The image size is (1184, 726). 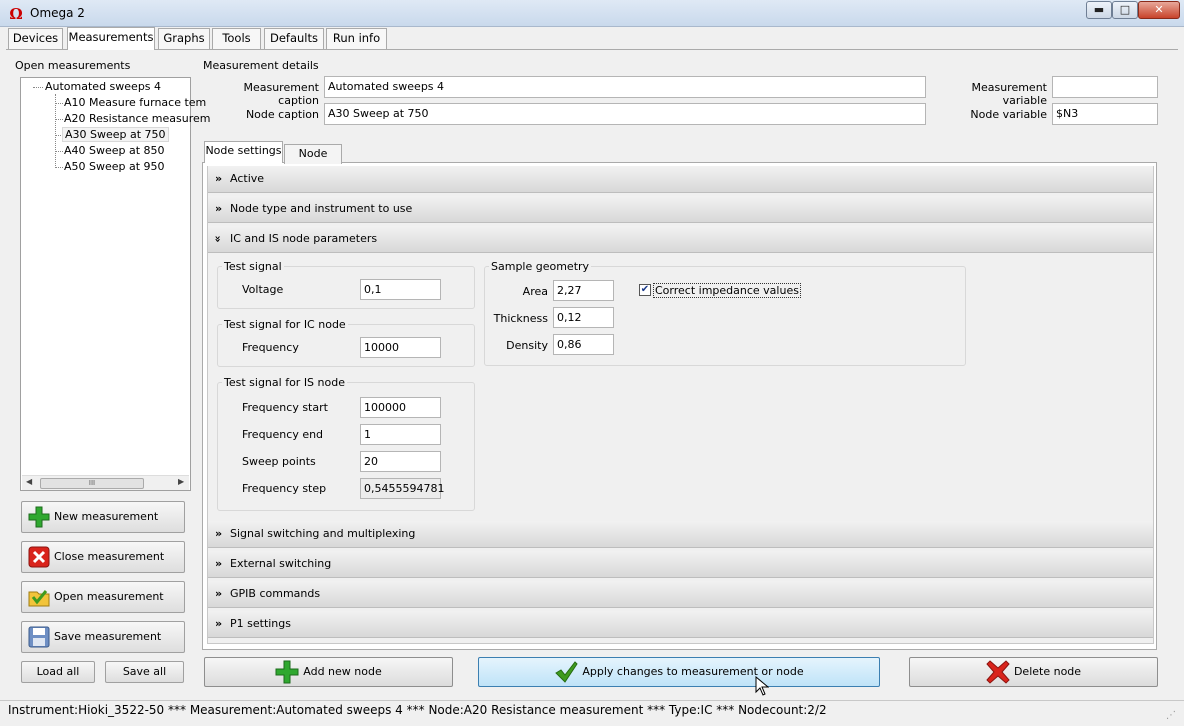 I want to click on open-measurement-button: Open measurement, so click(x=103, y=597).